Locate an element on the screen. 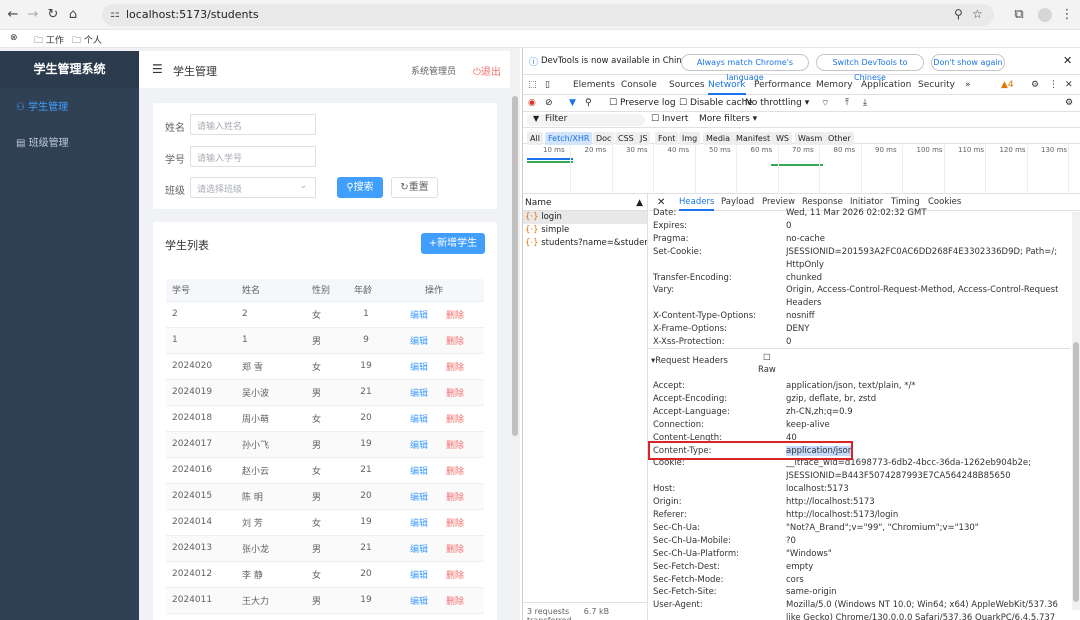 The width and height of the screenshot is (1080, 620). detail-tab: Timing is located at coordinates (905, 202).